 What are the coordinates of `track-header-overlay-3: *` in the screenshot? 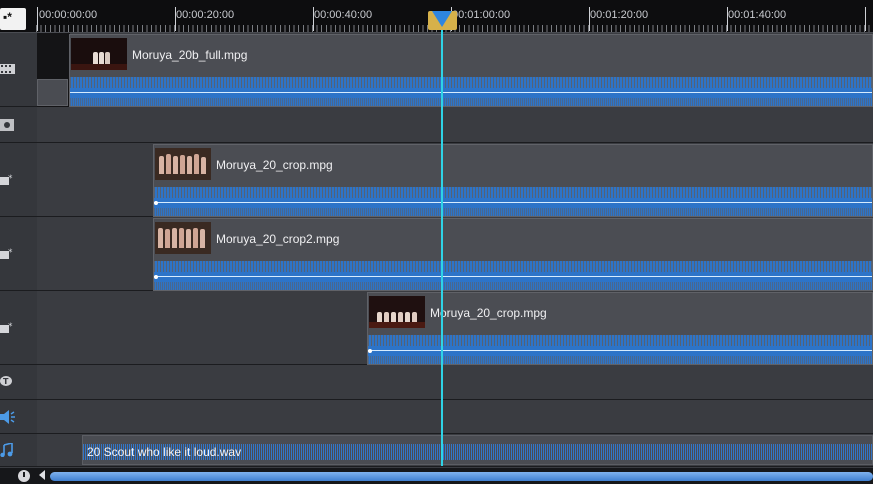 It's located at (18, 328).